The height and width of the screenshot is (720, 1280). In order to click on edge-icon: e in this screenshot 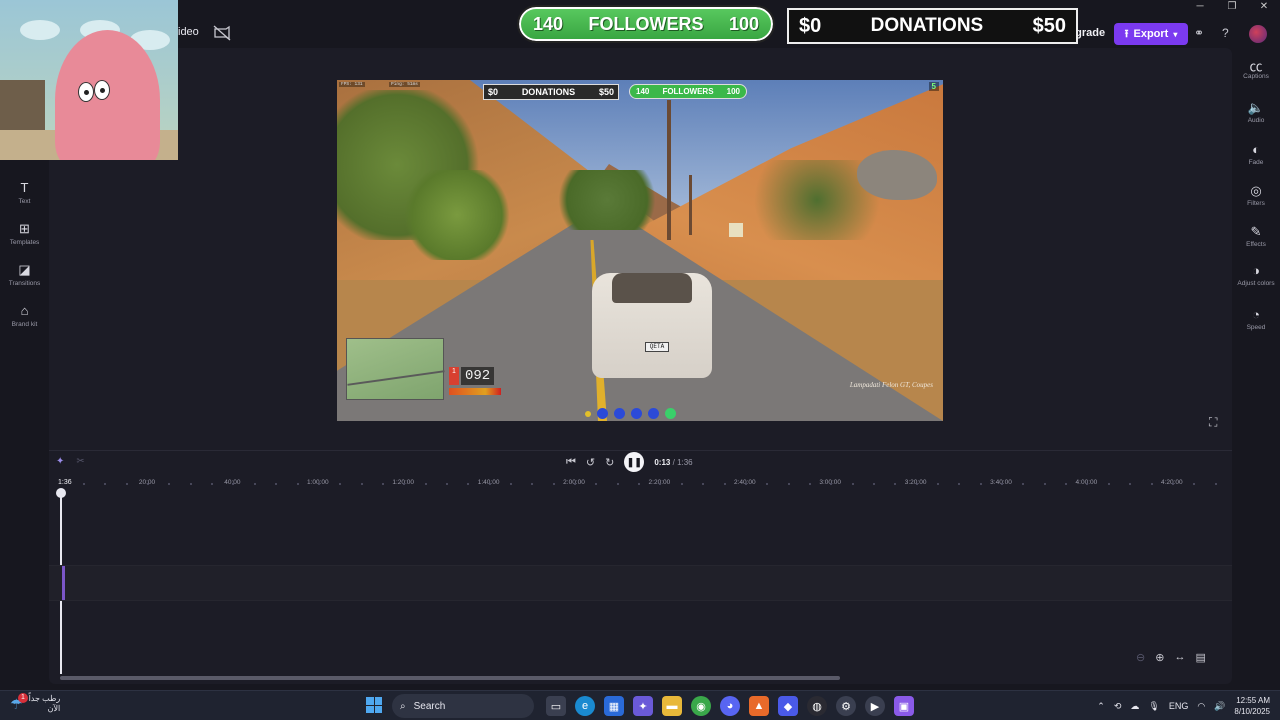, I will do `click(585, 706)`.